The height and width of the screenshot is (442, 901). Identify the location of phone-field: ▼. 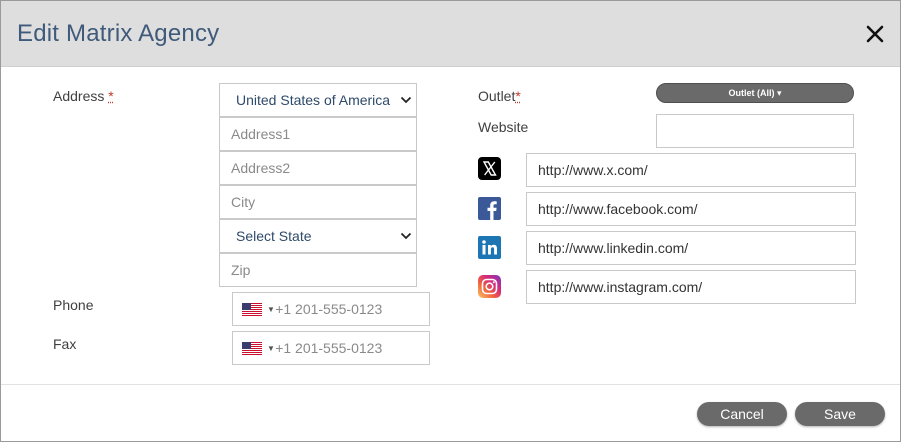
(331, 309).